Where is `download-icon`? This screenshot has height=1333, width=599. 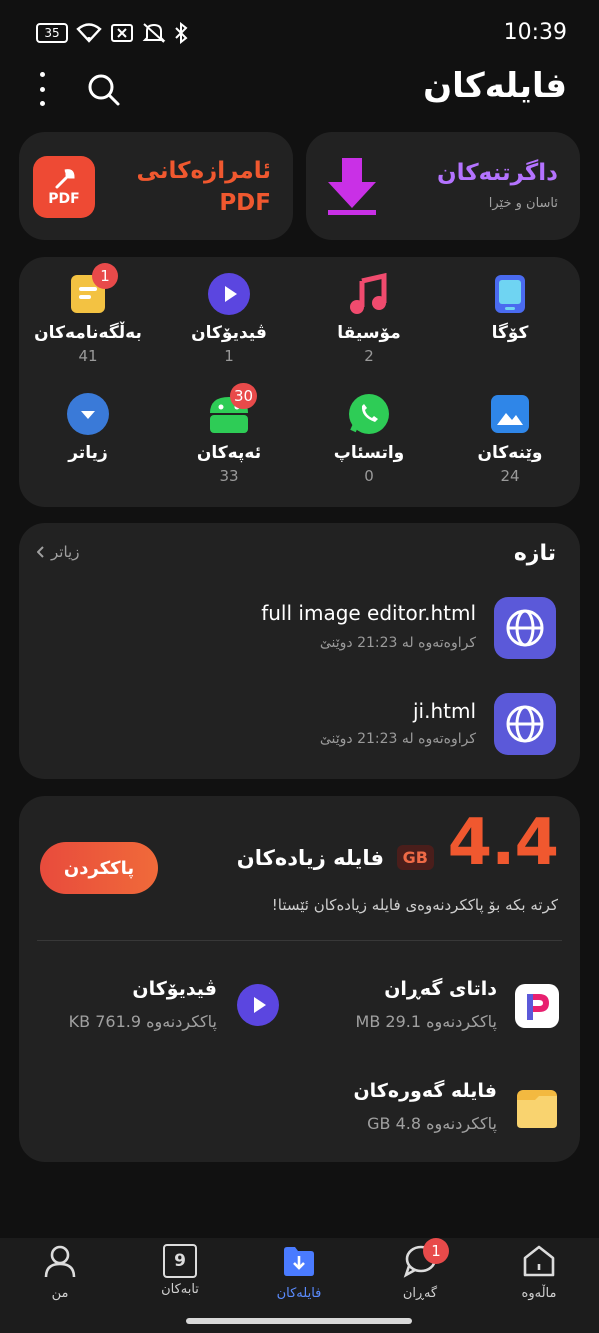
download-icon is located at coordinates (352, 186).